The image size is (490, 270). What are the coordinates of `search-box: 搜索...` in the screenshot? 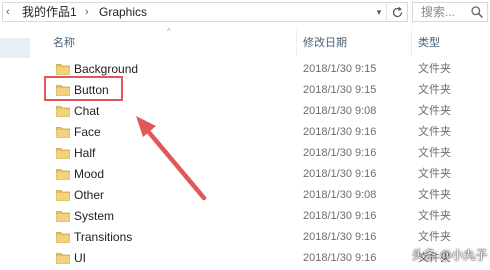 It's located at (450, 12).